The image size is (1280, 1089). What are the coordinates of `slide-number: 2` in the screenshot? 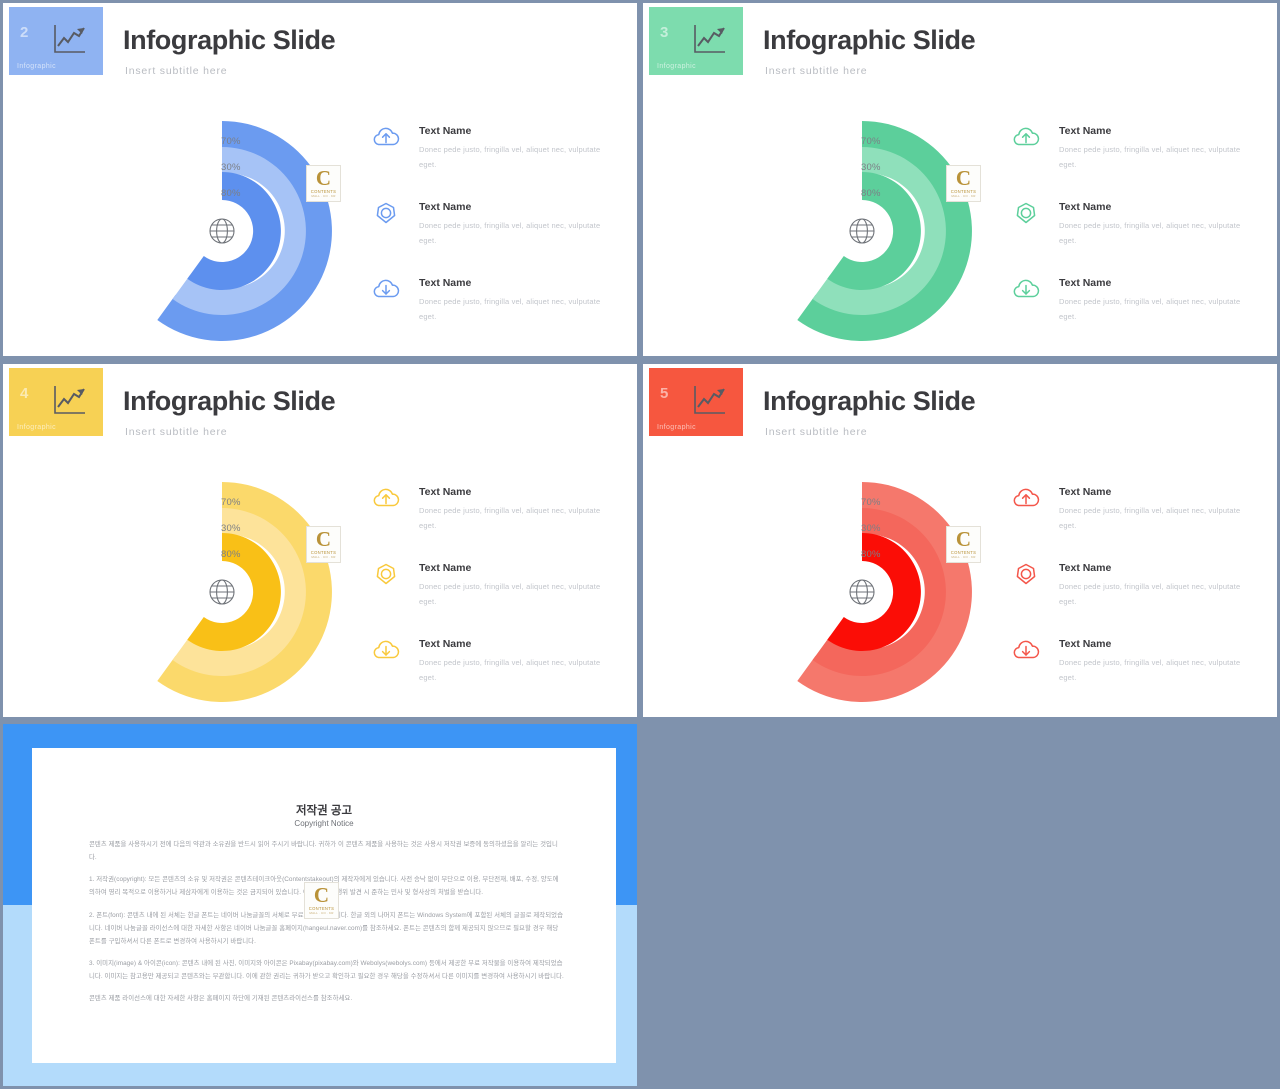 It's located at (24, 32).